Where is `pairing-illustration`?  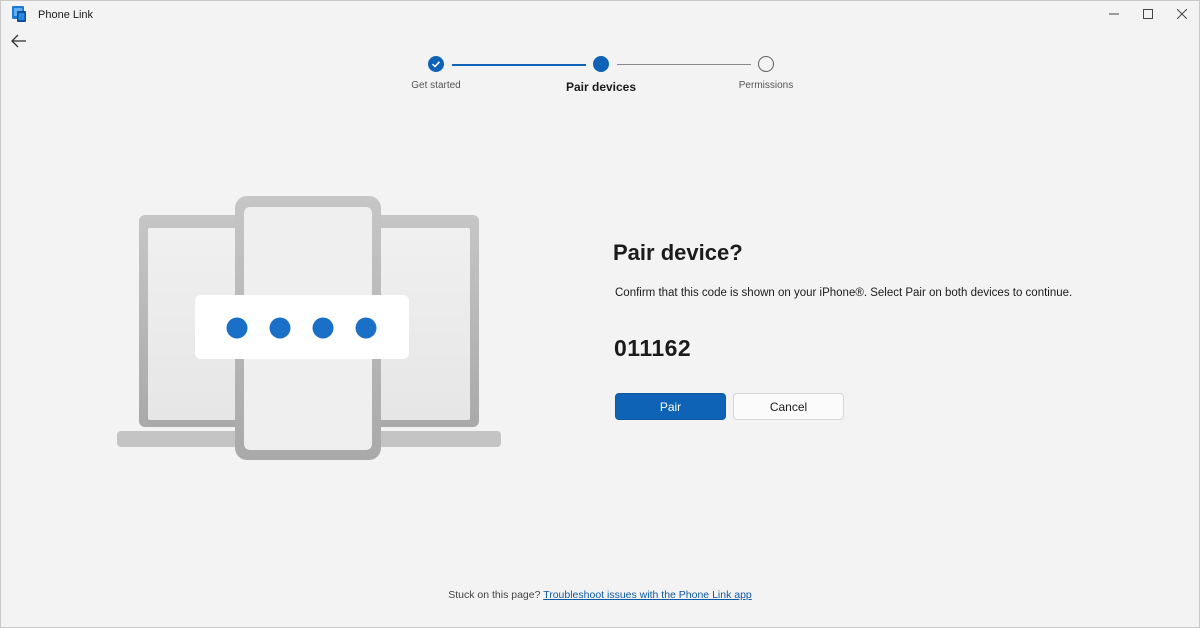 pairing-illustration is located at coordinates (309, 328).